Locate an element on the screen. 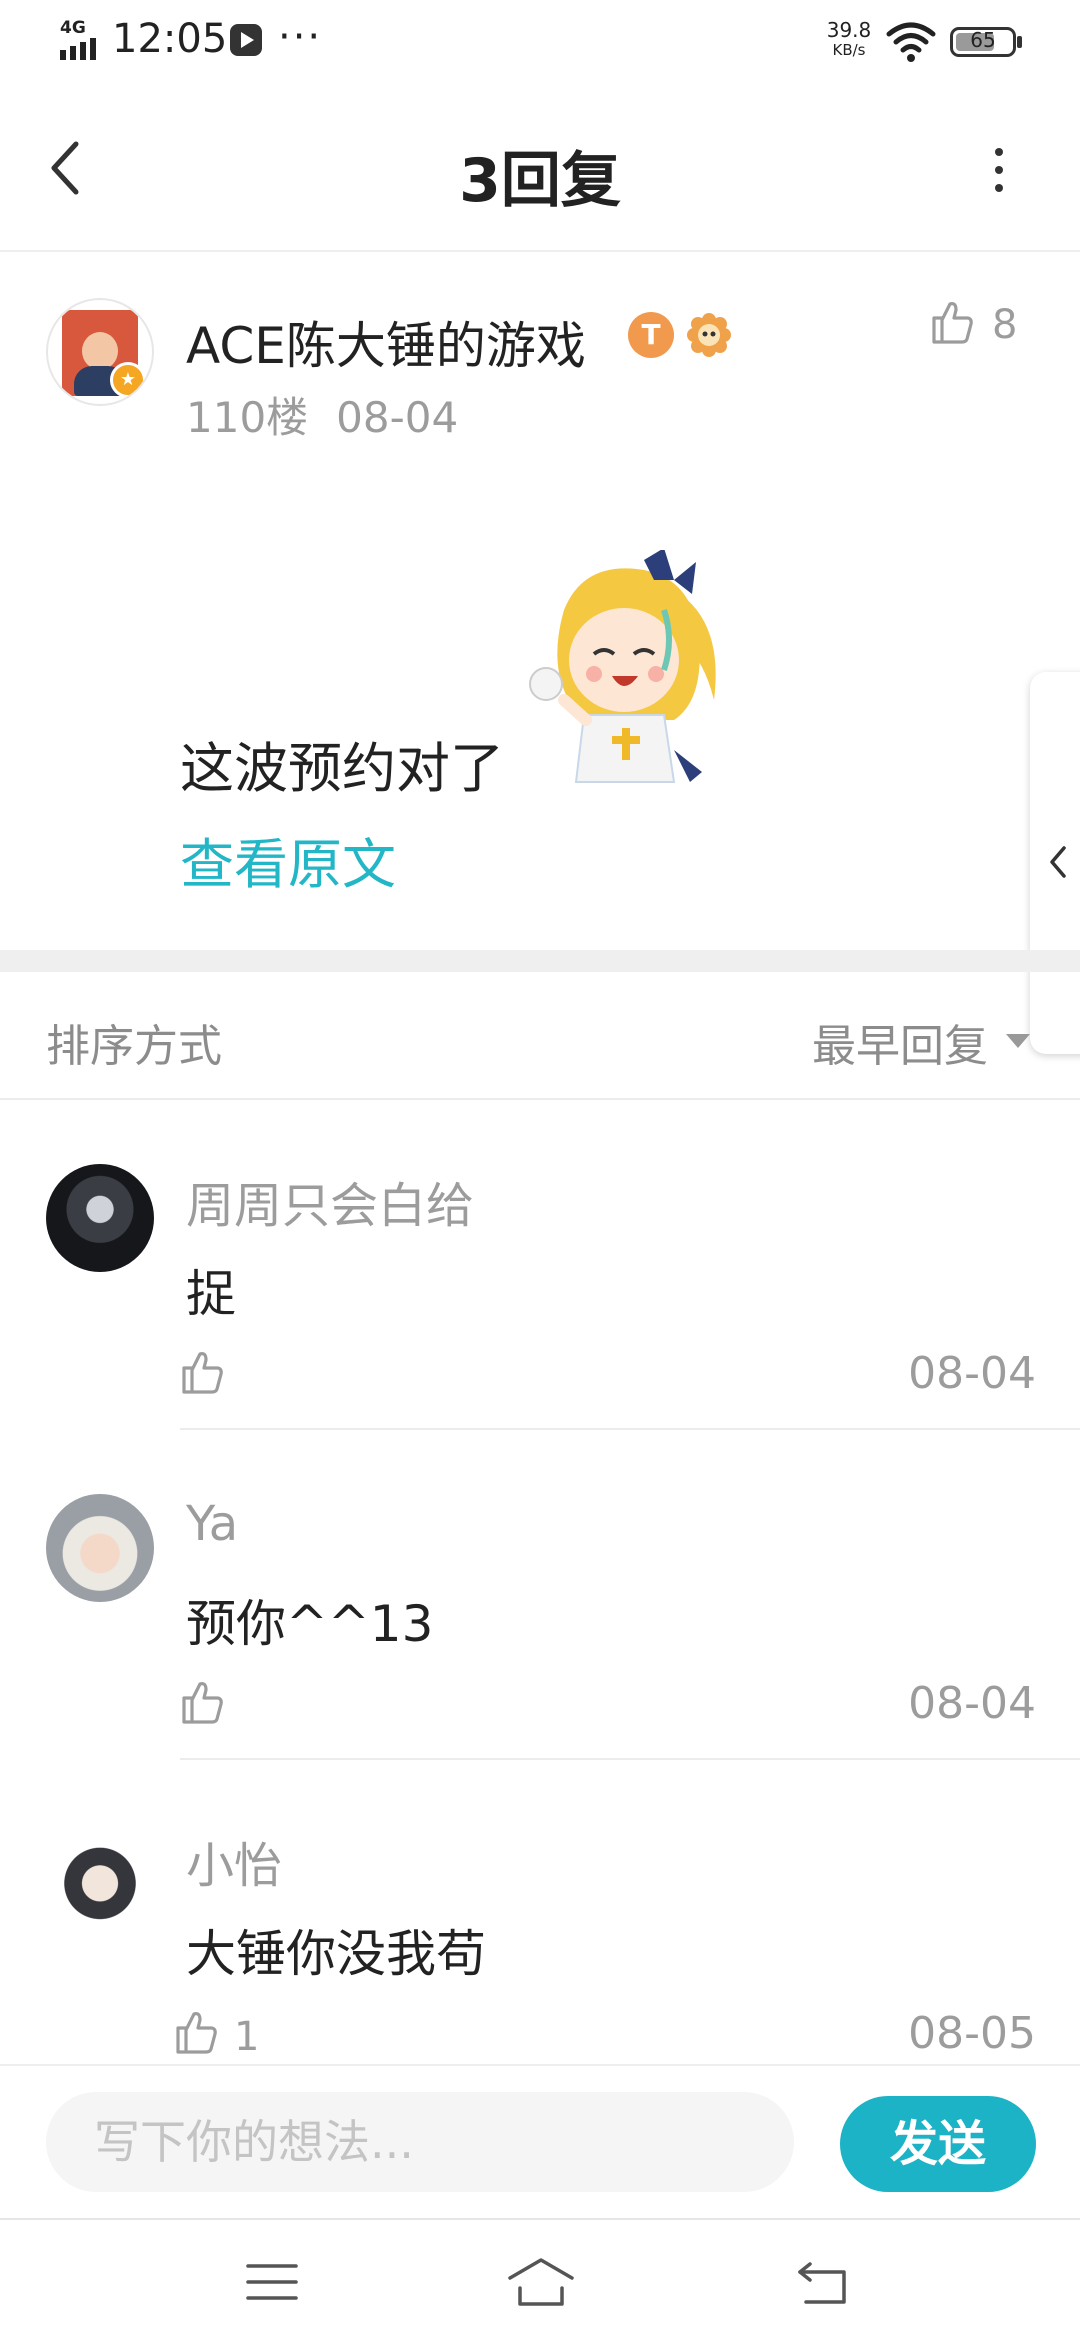 The image size is (1080, 2342). comment-input is located at coordinates (420, 2142).